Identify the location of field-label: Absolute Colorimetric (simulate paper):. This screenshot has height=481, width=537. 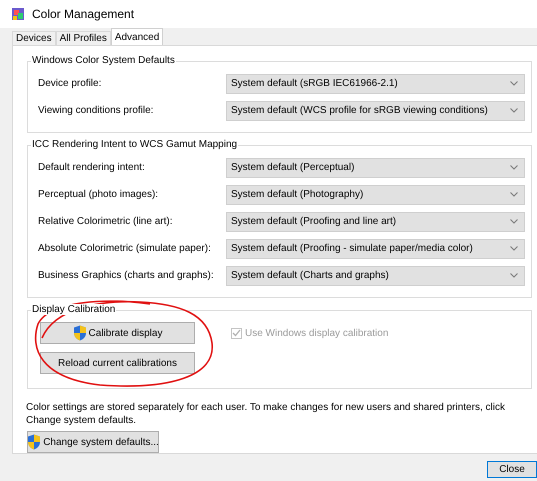
(125, 248).